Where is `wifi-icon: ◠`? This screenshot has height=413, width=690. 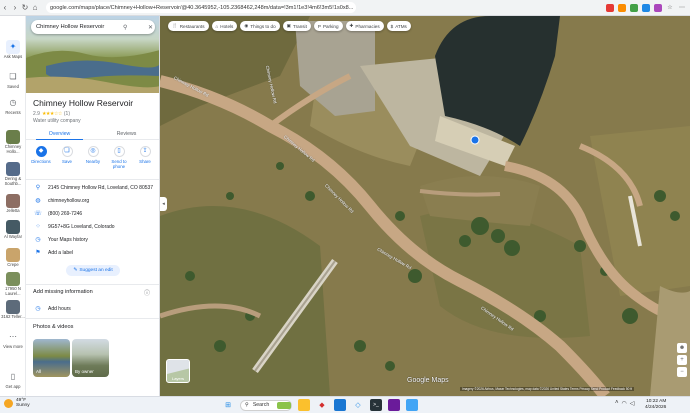
wifi-icon: ◠ is located at coordinates (624, 403).